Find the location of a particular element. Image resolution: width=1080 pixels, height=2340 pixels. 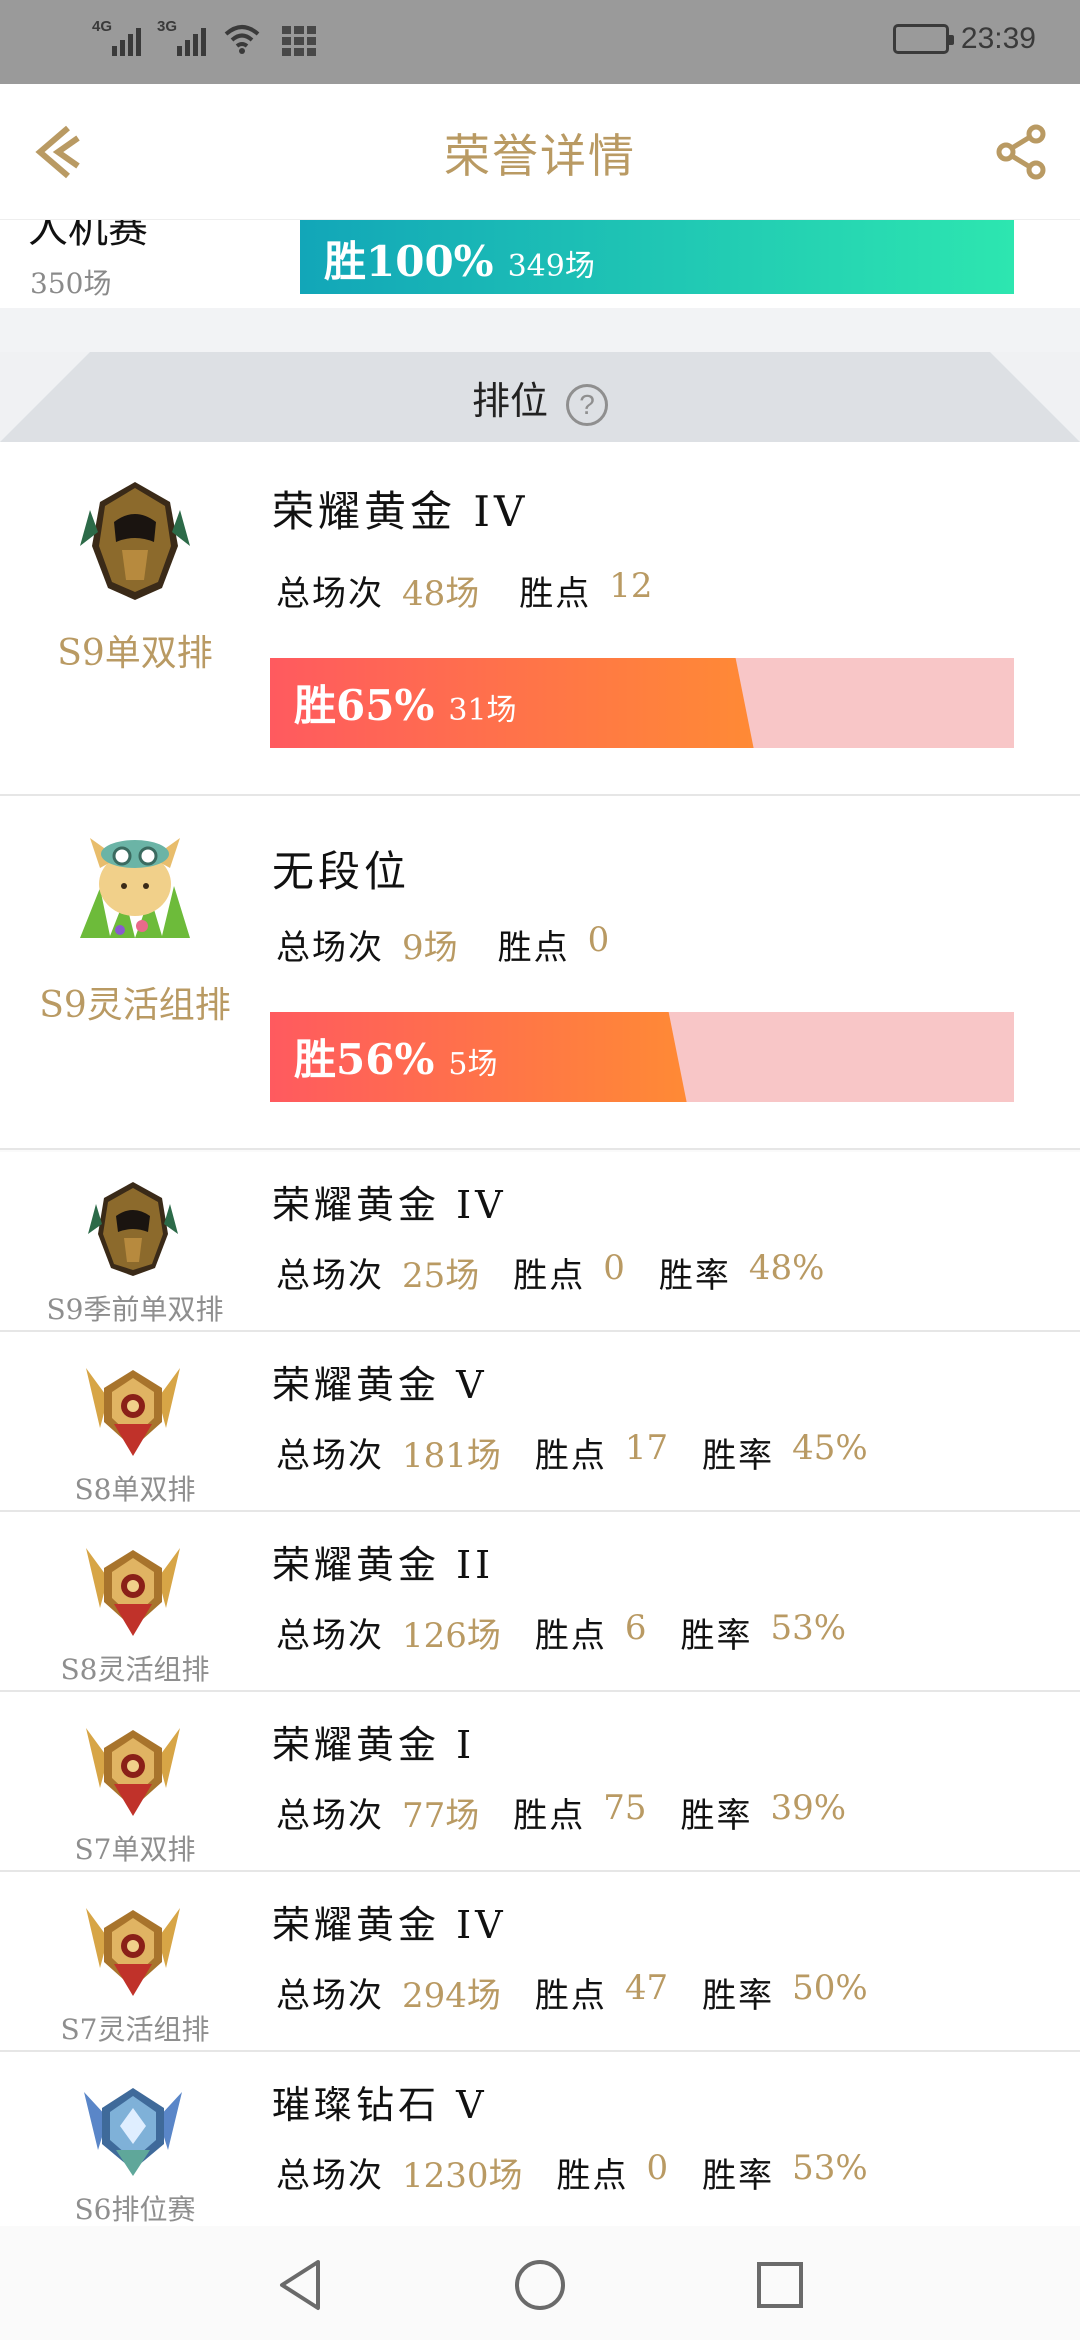

rank-name: 荣耀黄金 V is located at coordinates (380, 1385).